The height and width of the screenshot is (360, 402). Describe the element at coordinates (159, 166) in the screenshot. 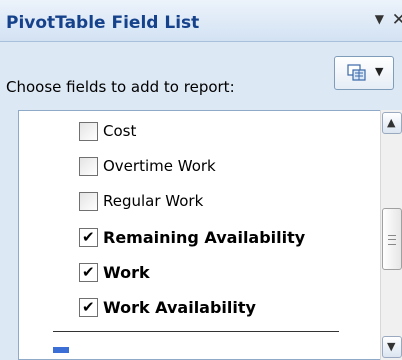

I see `field-label: Overtime Work` at that location.